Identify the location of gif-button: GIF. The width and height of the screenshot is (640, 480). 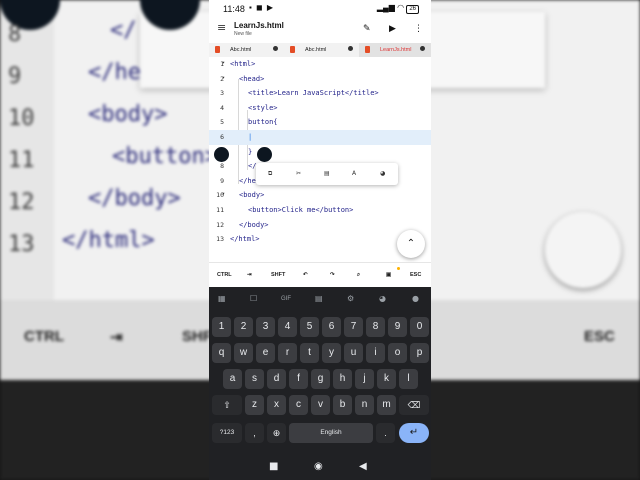
(286, 299).